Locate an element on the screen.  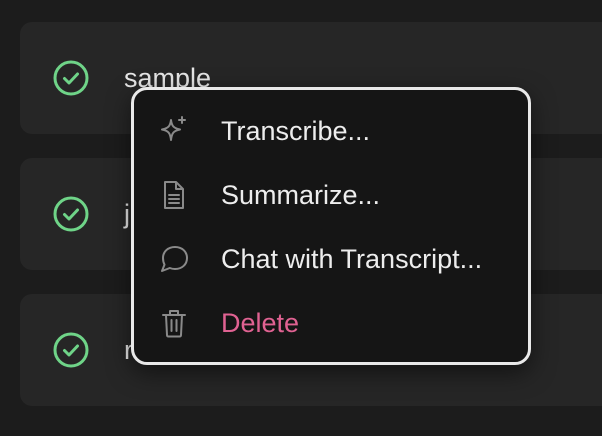
document-icon is located at coordinates (174, 195).